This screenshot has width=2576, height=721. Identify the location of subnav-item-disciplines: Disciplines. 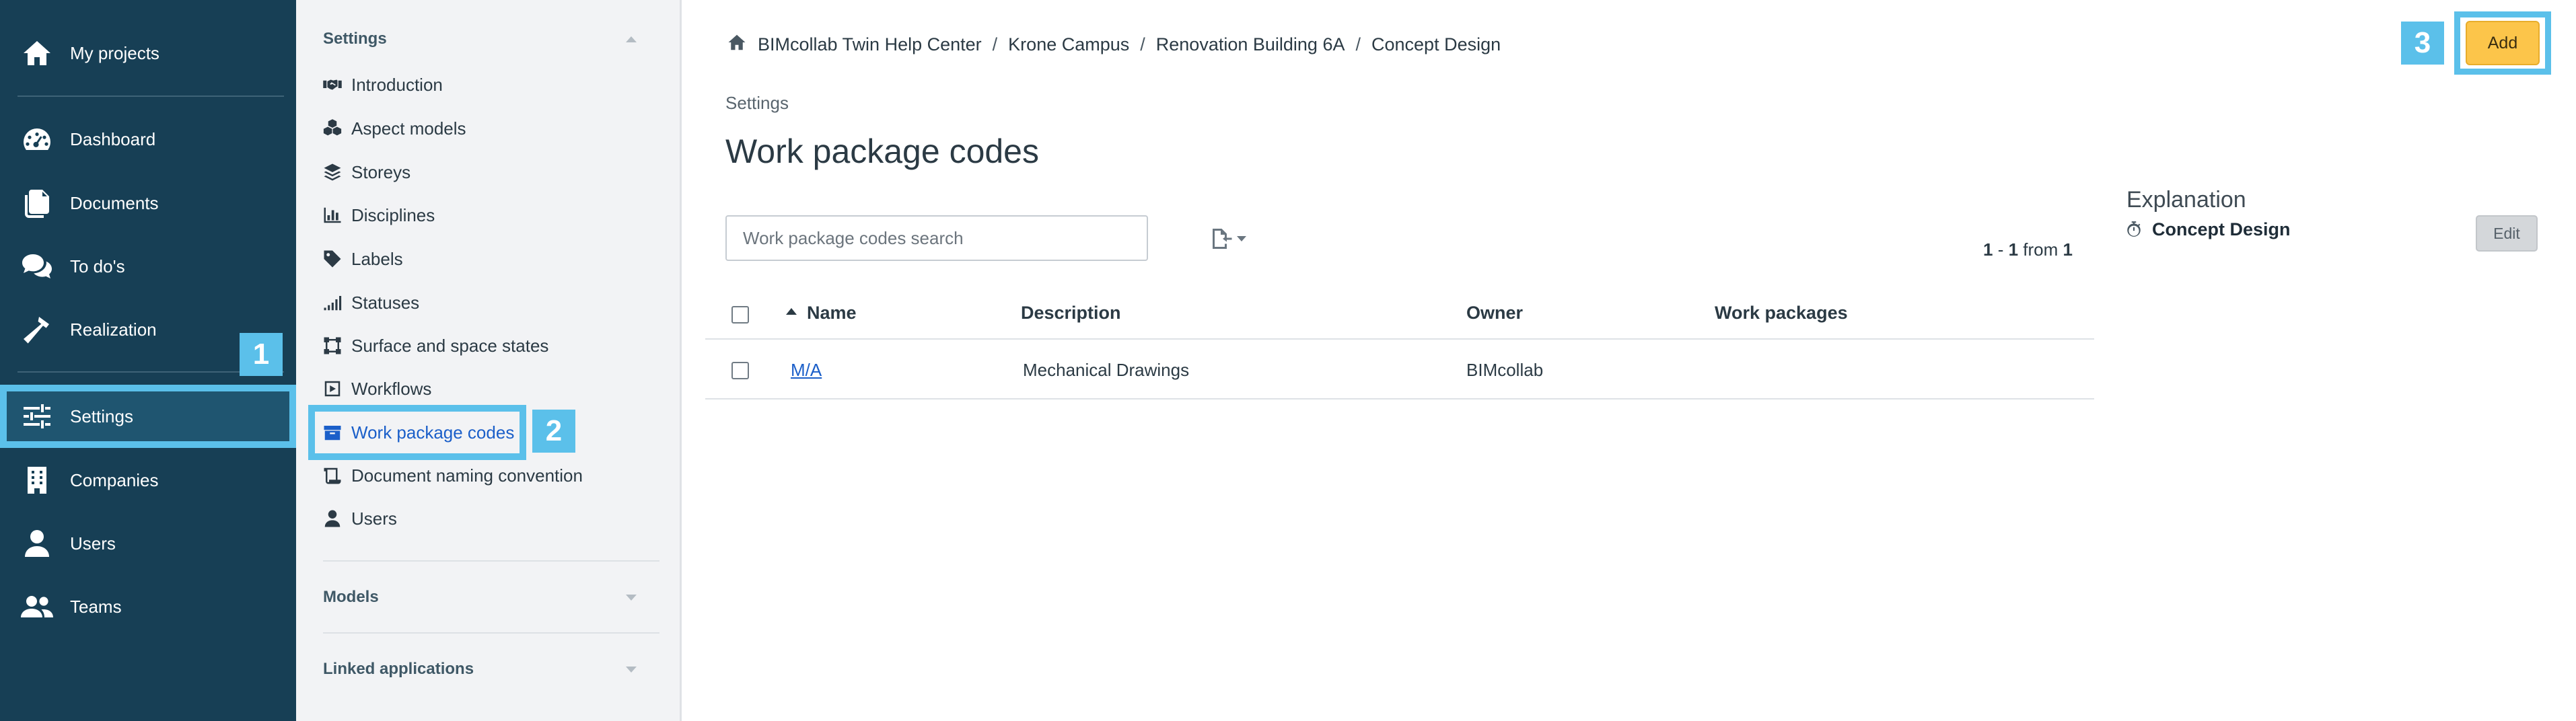
(377, 215).